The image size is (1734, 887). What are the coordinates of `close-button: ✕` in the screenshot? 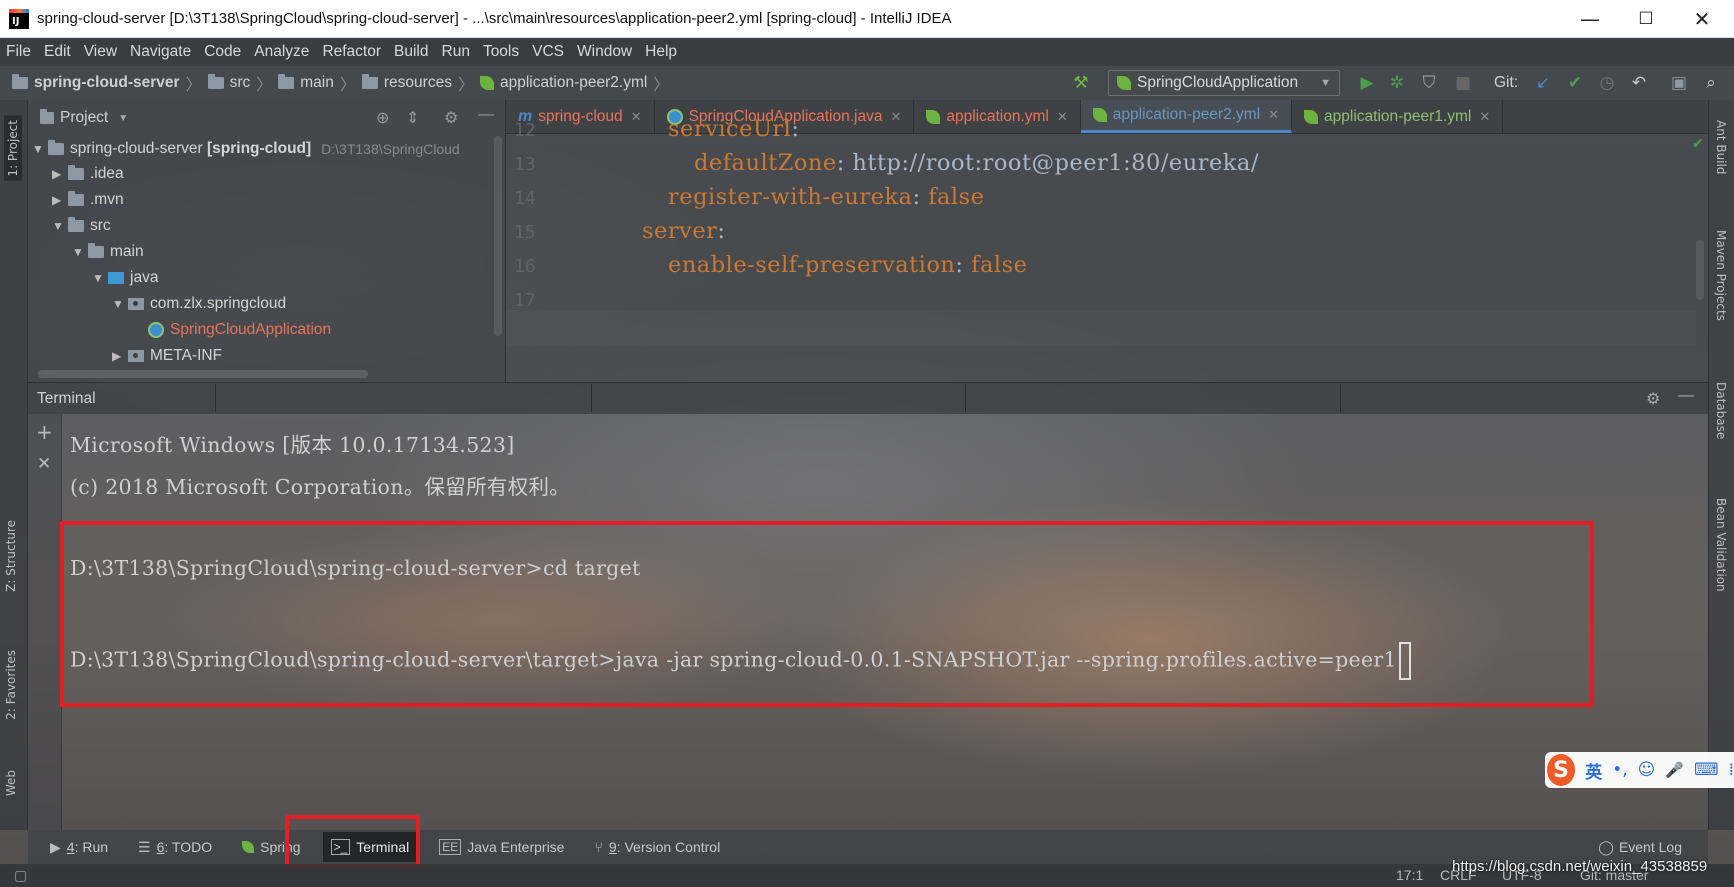 It's located at (1702, 19).